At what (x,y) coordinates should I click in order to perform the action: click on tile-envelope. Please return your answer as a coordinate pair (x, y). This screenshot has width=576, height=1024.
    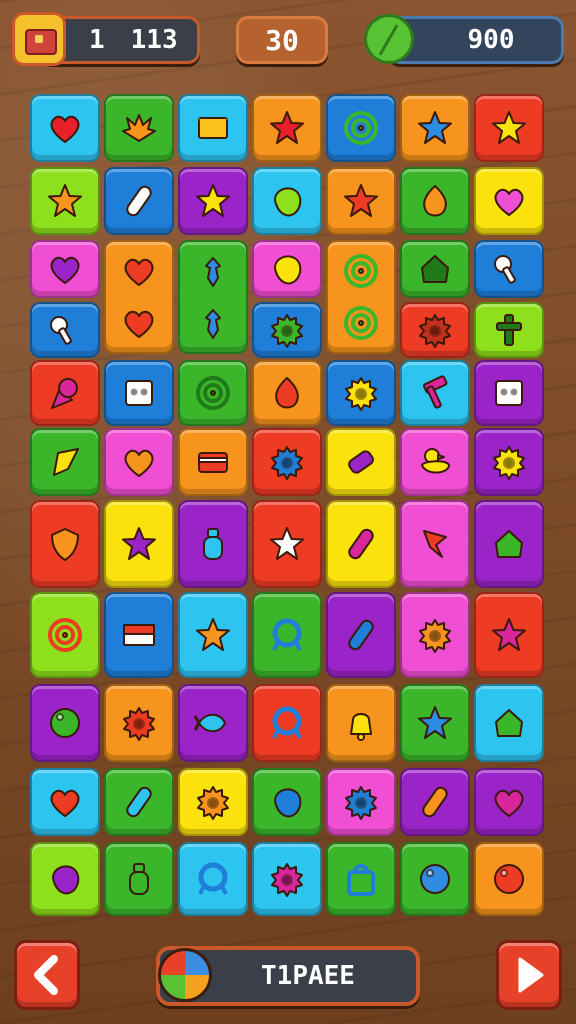
    Looking at the image, I should click on (213, 128).